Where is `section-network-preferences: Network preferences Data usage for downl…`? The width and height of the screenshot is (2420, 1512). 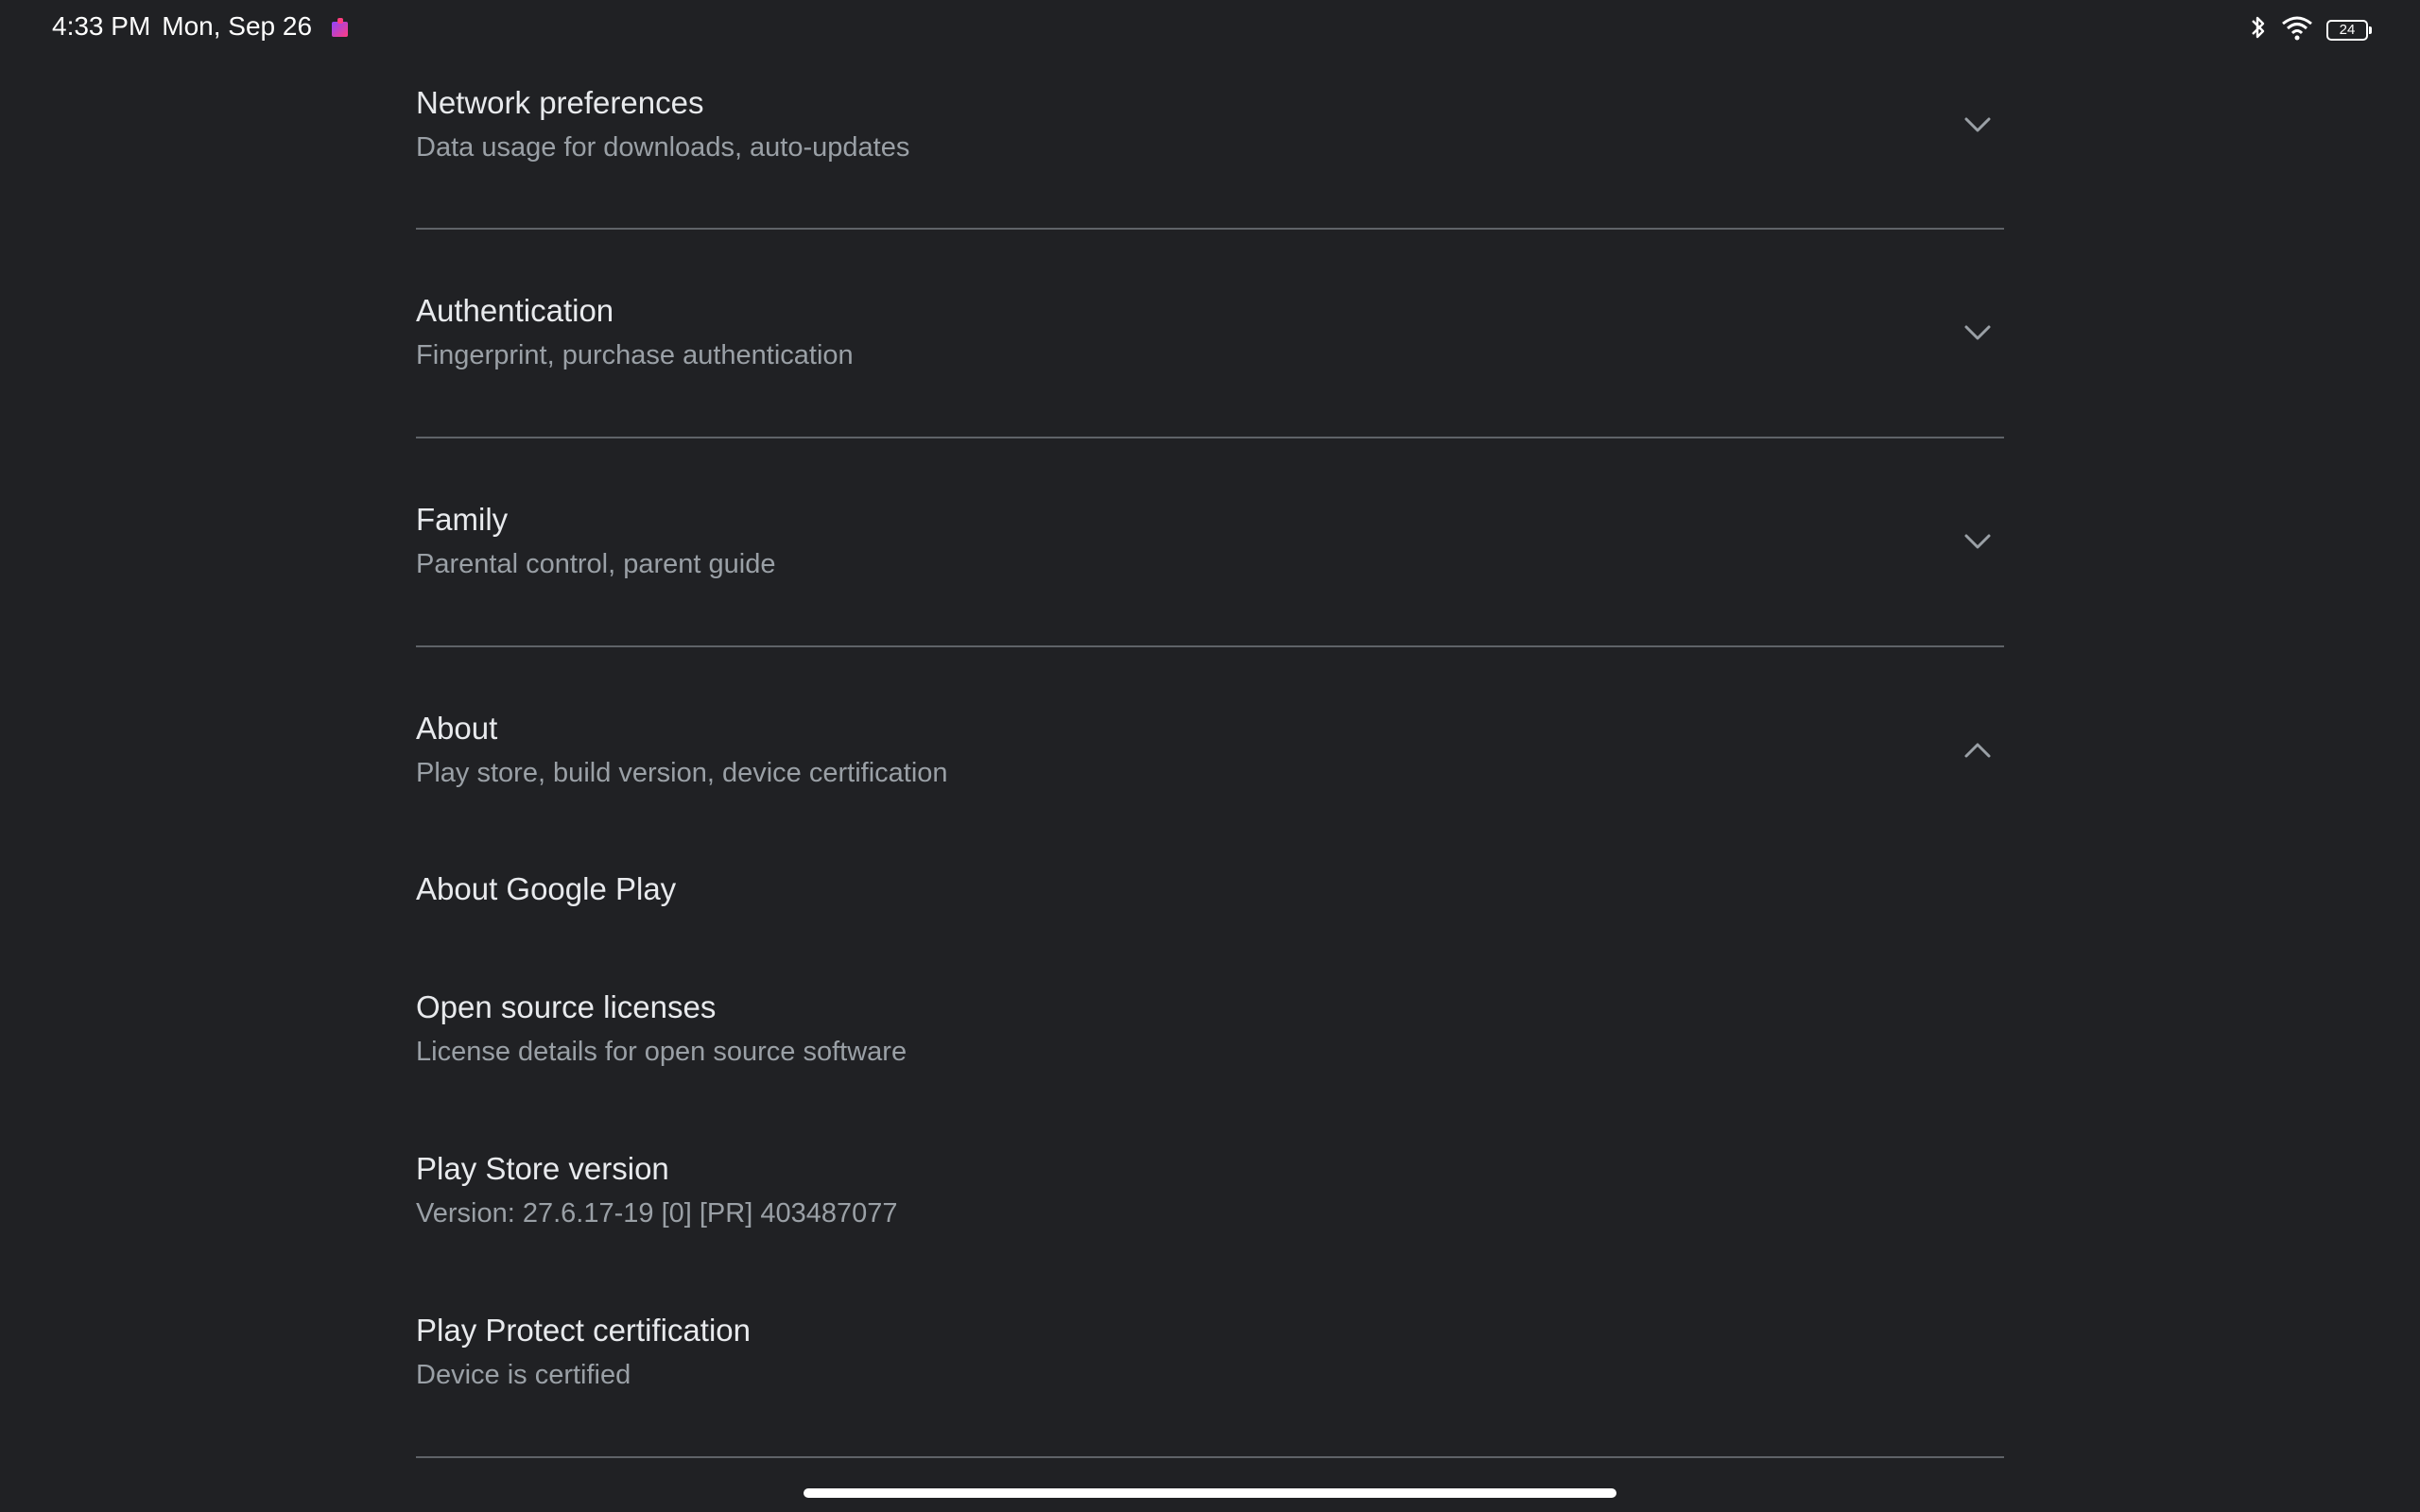
section-network-preferences: Network preferences Data usage for downl… is located at coordinates (1210, 146).